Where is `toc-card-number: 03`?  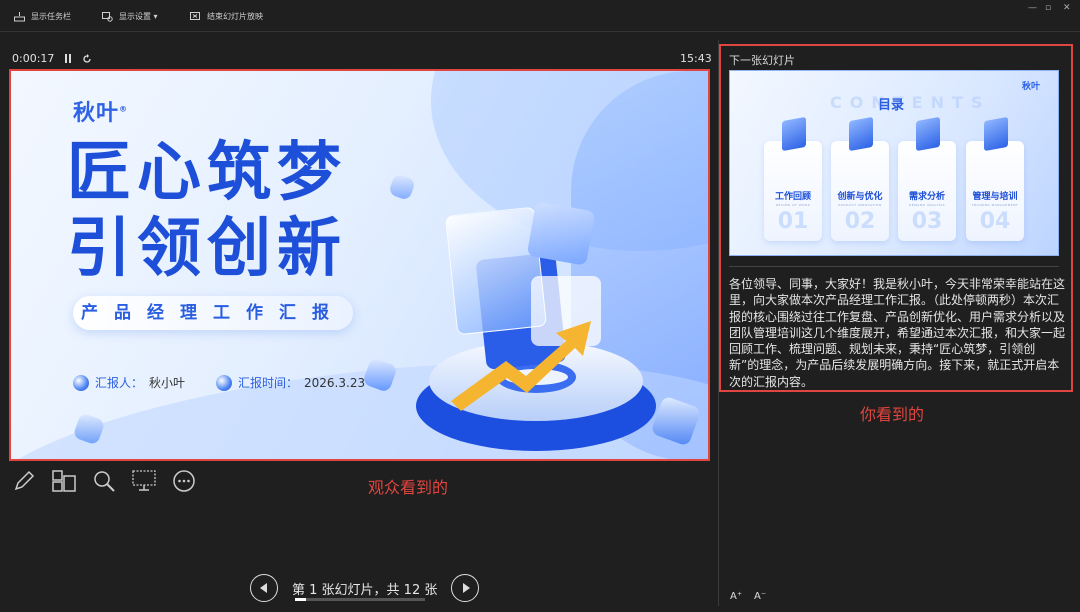
toc-card-number: 03 is located at coordinates (927, 221).